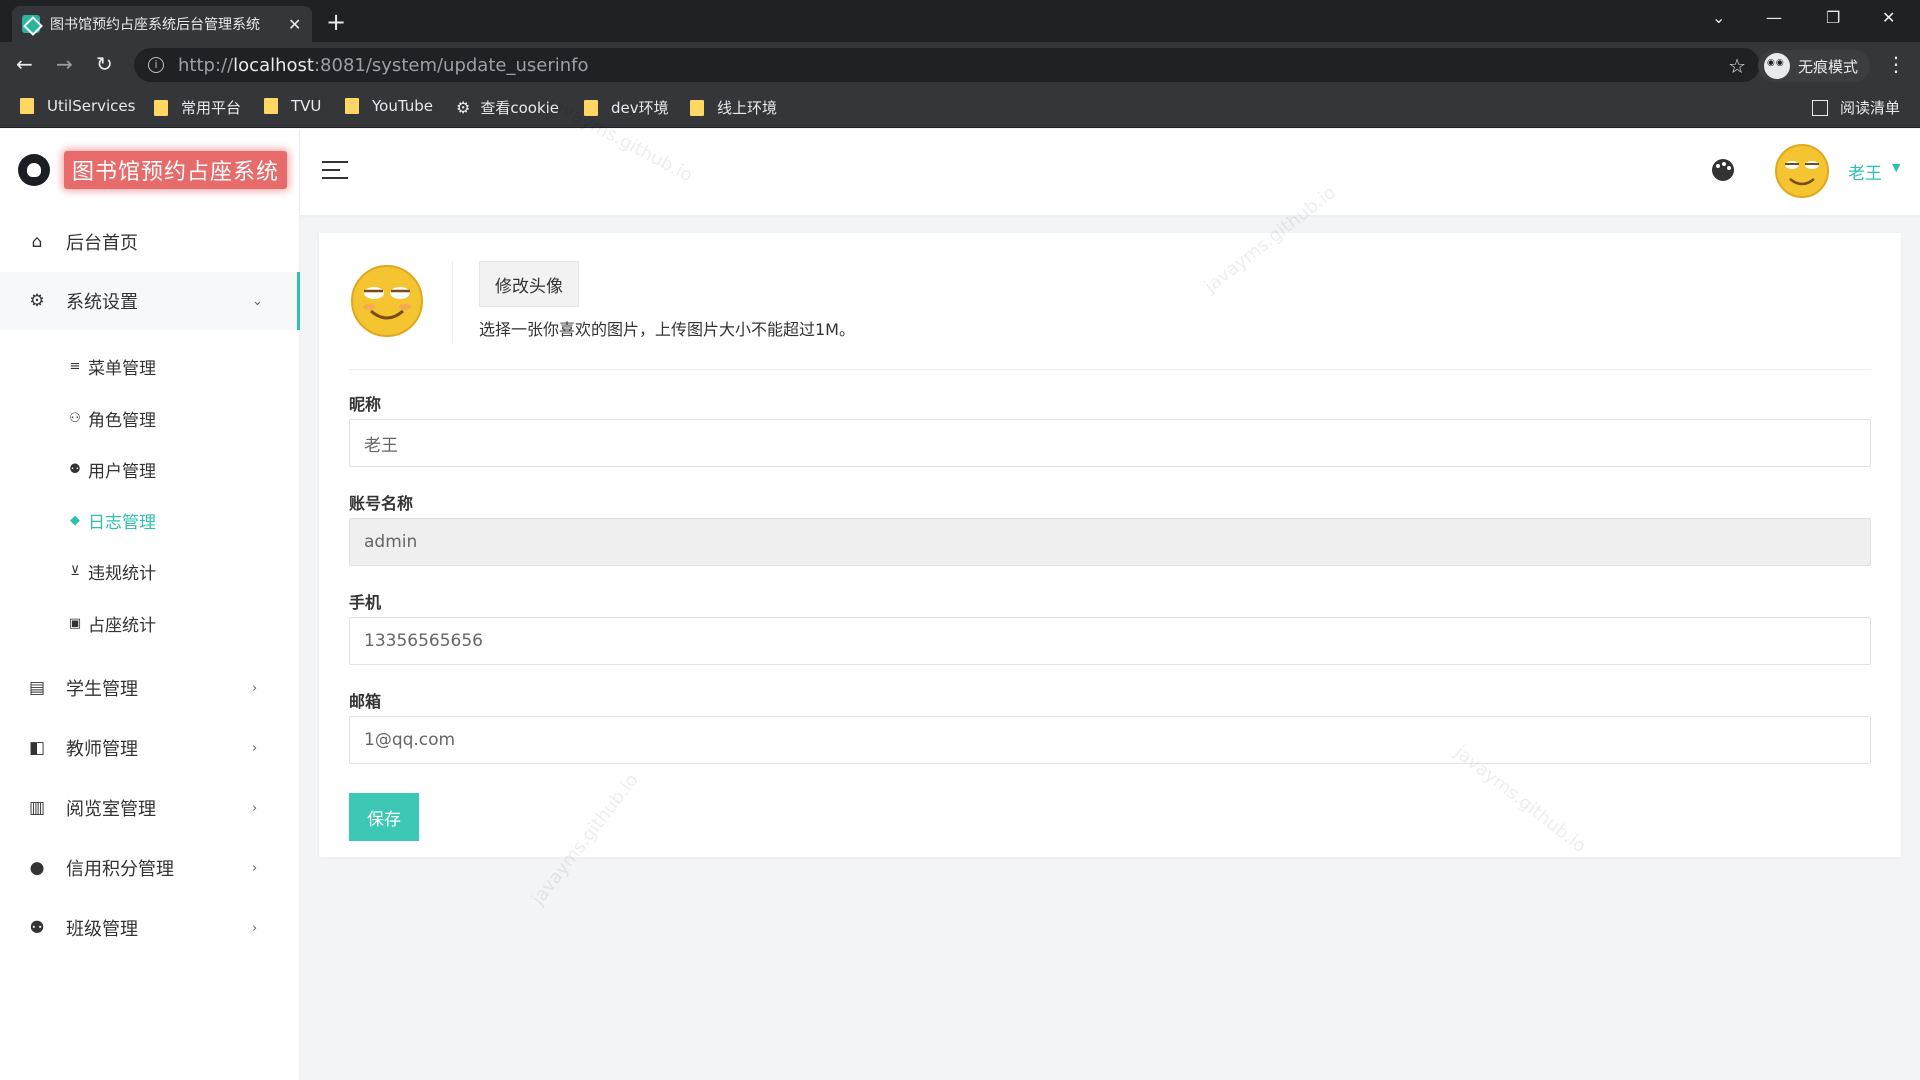  Describe the element at coordinates (257, 301) in the screenshot. I see `chevron-down-icon: ⌄` at that location.